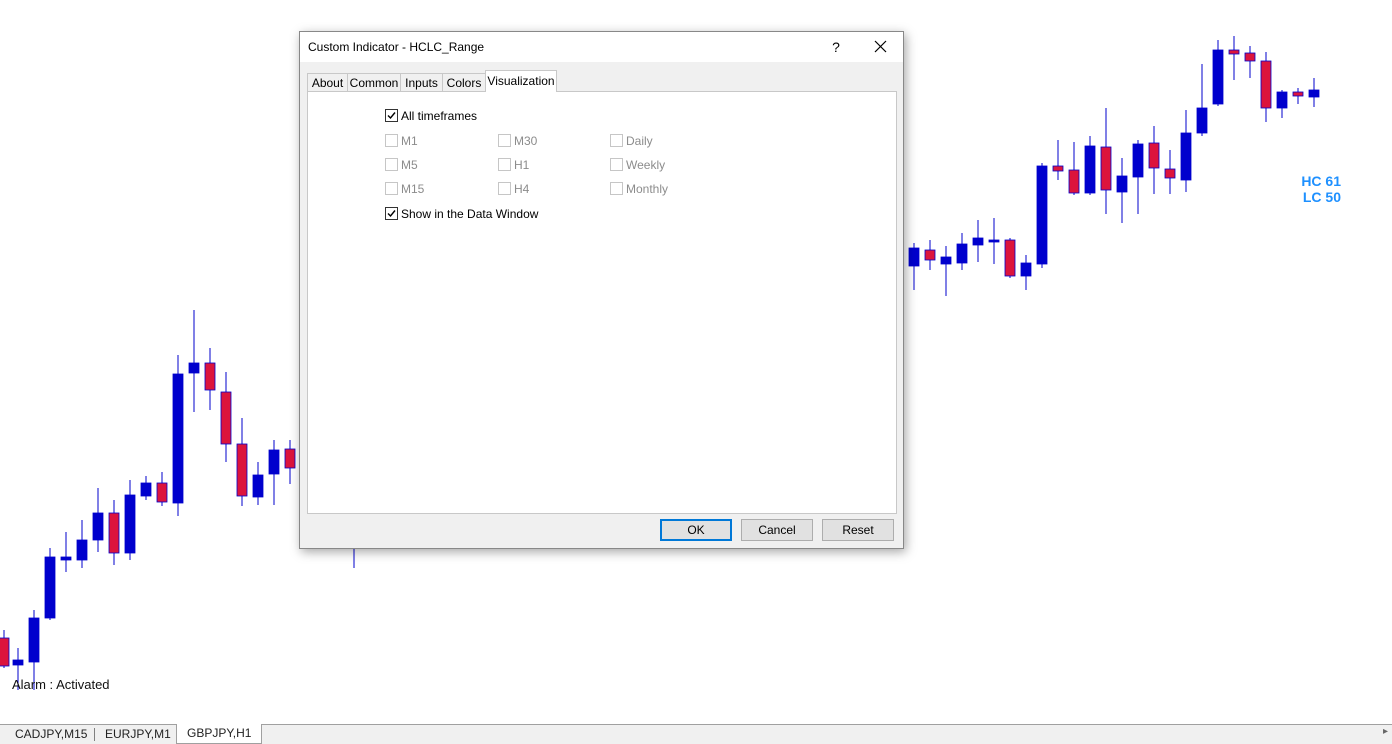 The height and width of the screenshot is (744, 1392). I want to click on h1-checkbox, so click(504, 164).